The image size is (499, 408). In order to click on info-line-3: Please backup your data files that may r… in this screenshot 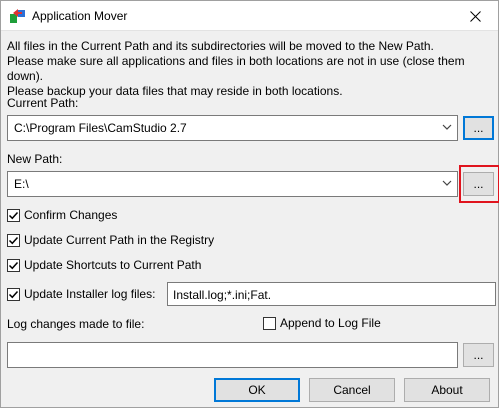, I will do `click(175, 91)`.